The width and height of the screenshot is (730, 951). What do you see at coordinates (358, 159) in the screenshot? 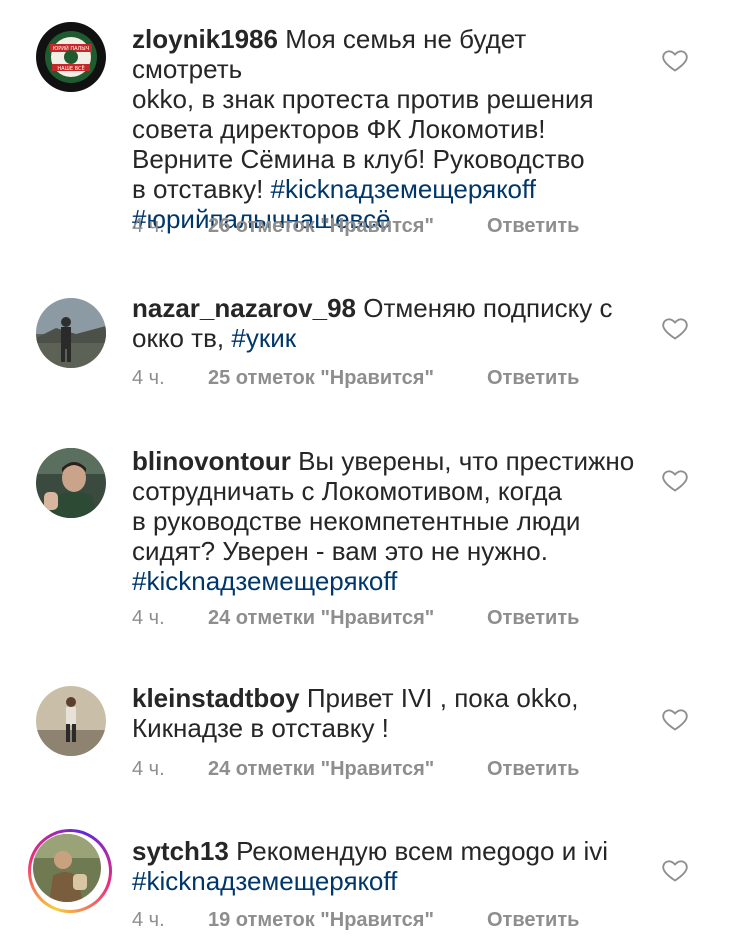
I see `comment-text: Верните Сёмина в клуб! Руководство` at bounding box center [358, 159].